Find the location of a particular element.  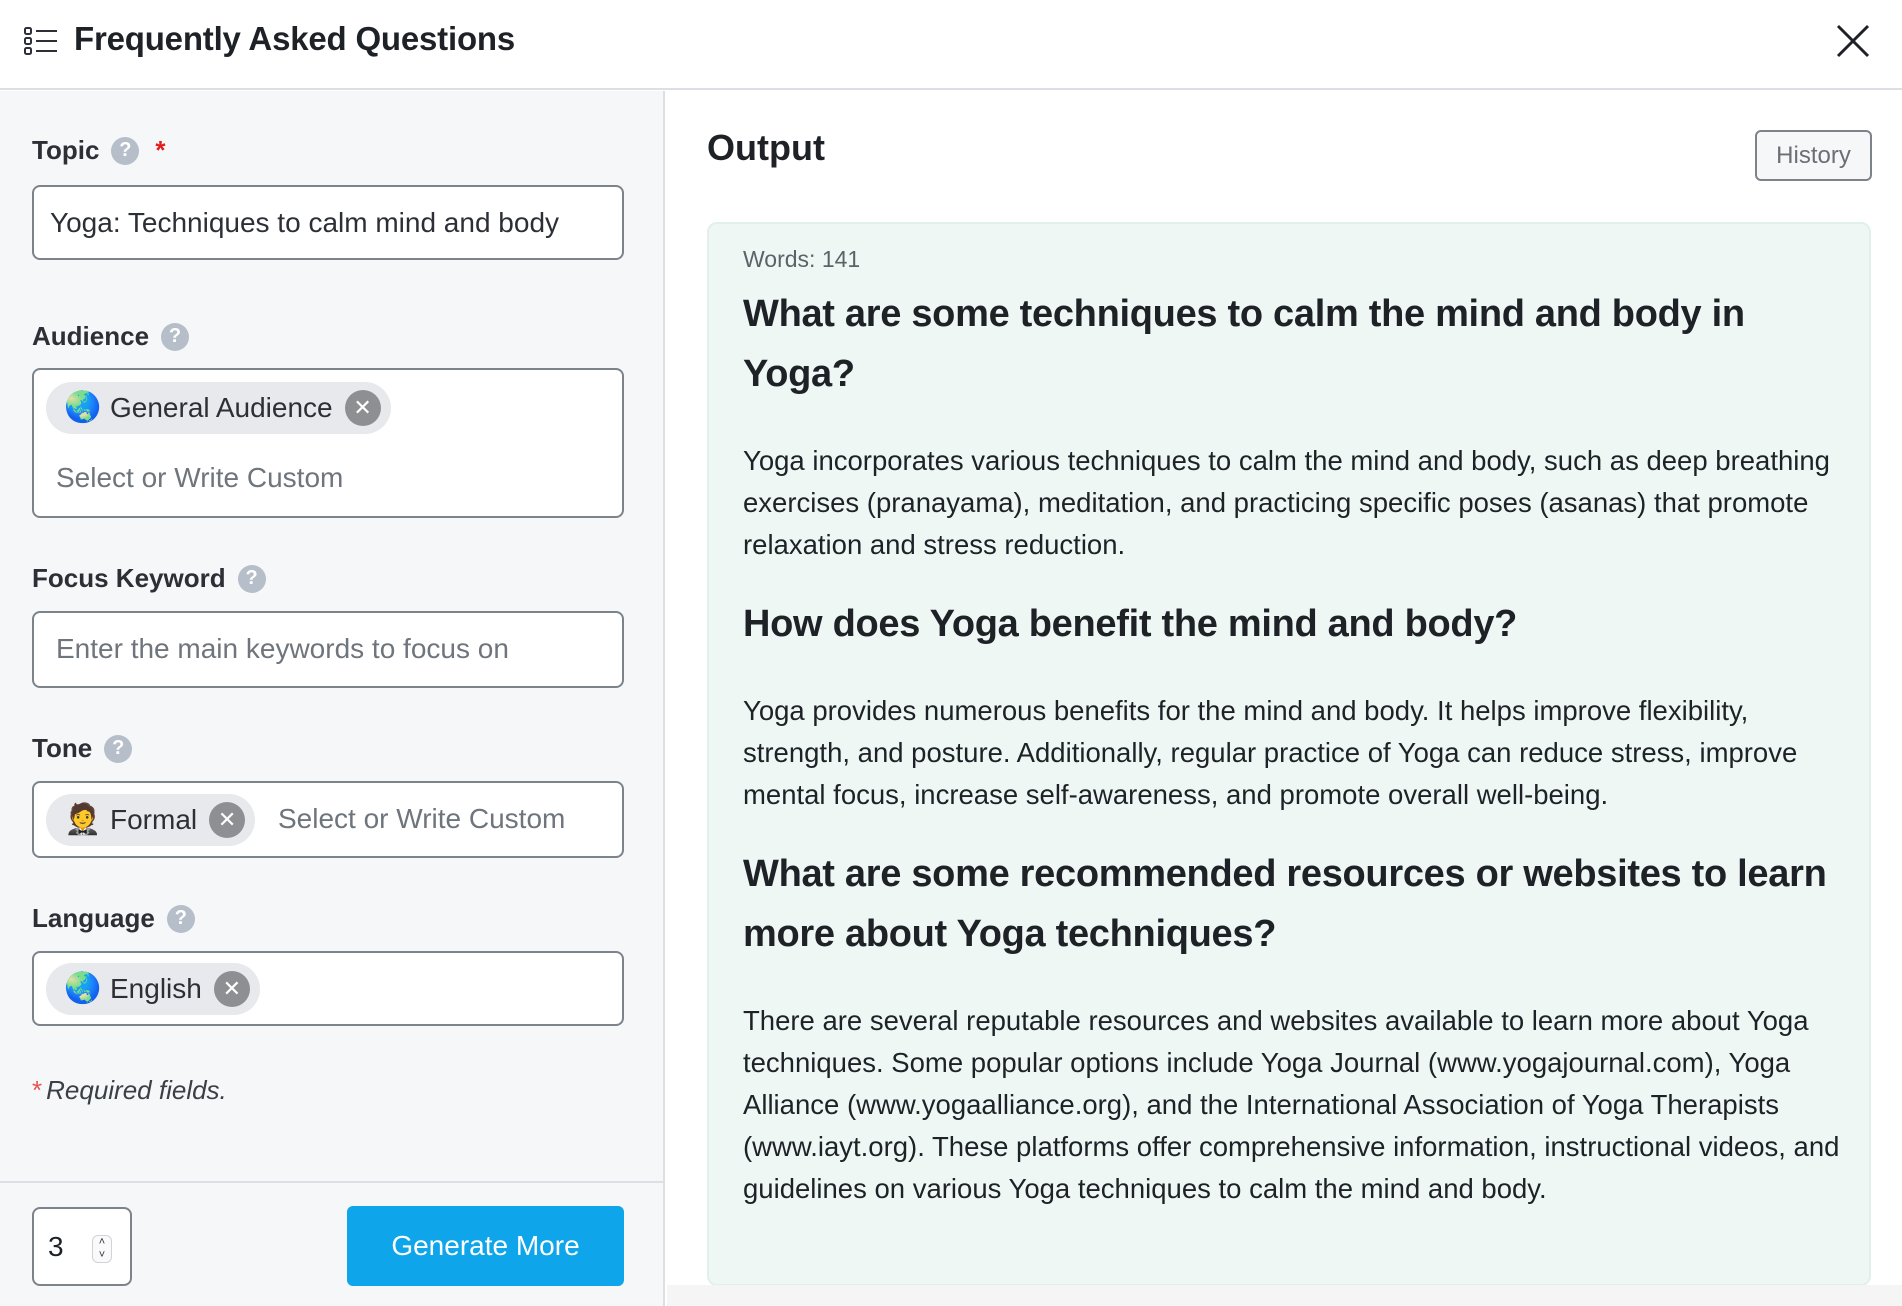

bottom-edge is located at coordinates (1284, 1295).